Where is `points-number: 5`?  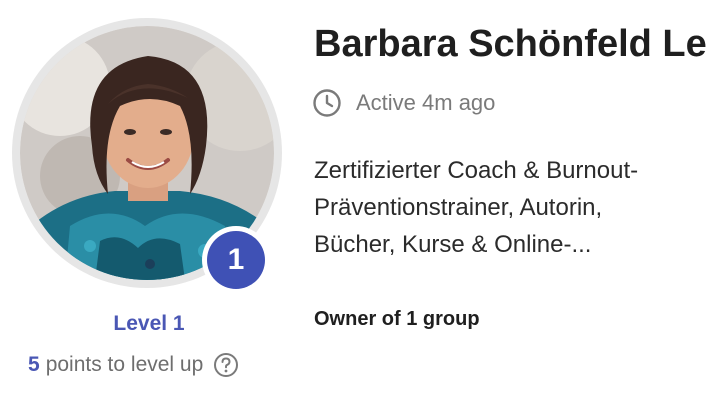 points-number: 5 is located at coordinates (34, 364).